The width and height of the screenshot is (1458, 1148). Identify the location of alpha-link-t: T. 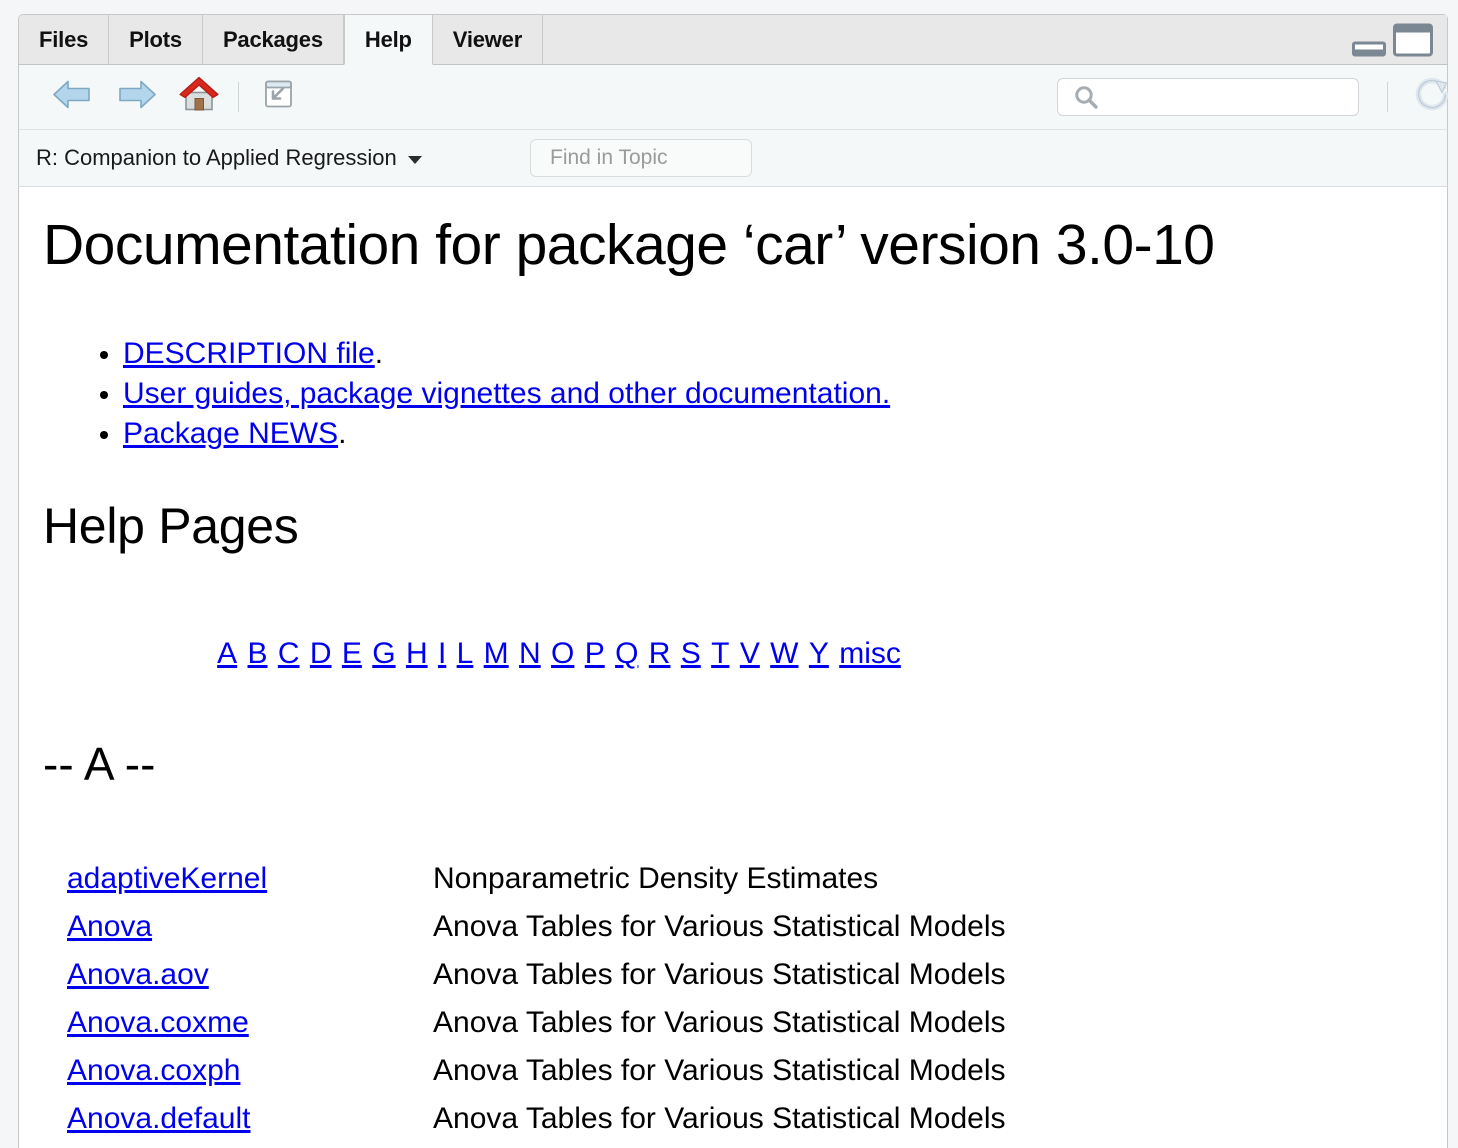
(720, 653).